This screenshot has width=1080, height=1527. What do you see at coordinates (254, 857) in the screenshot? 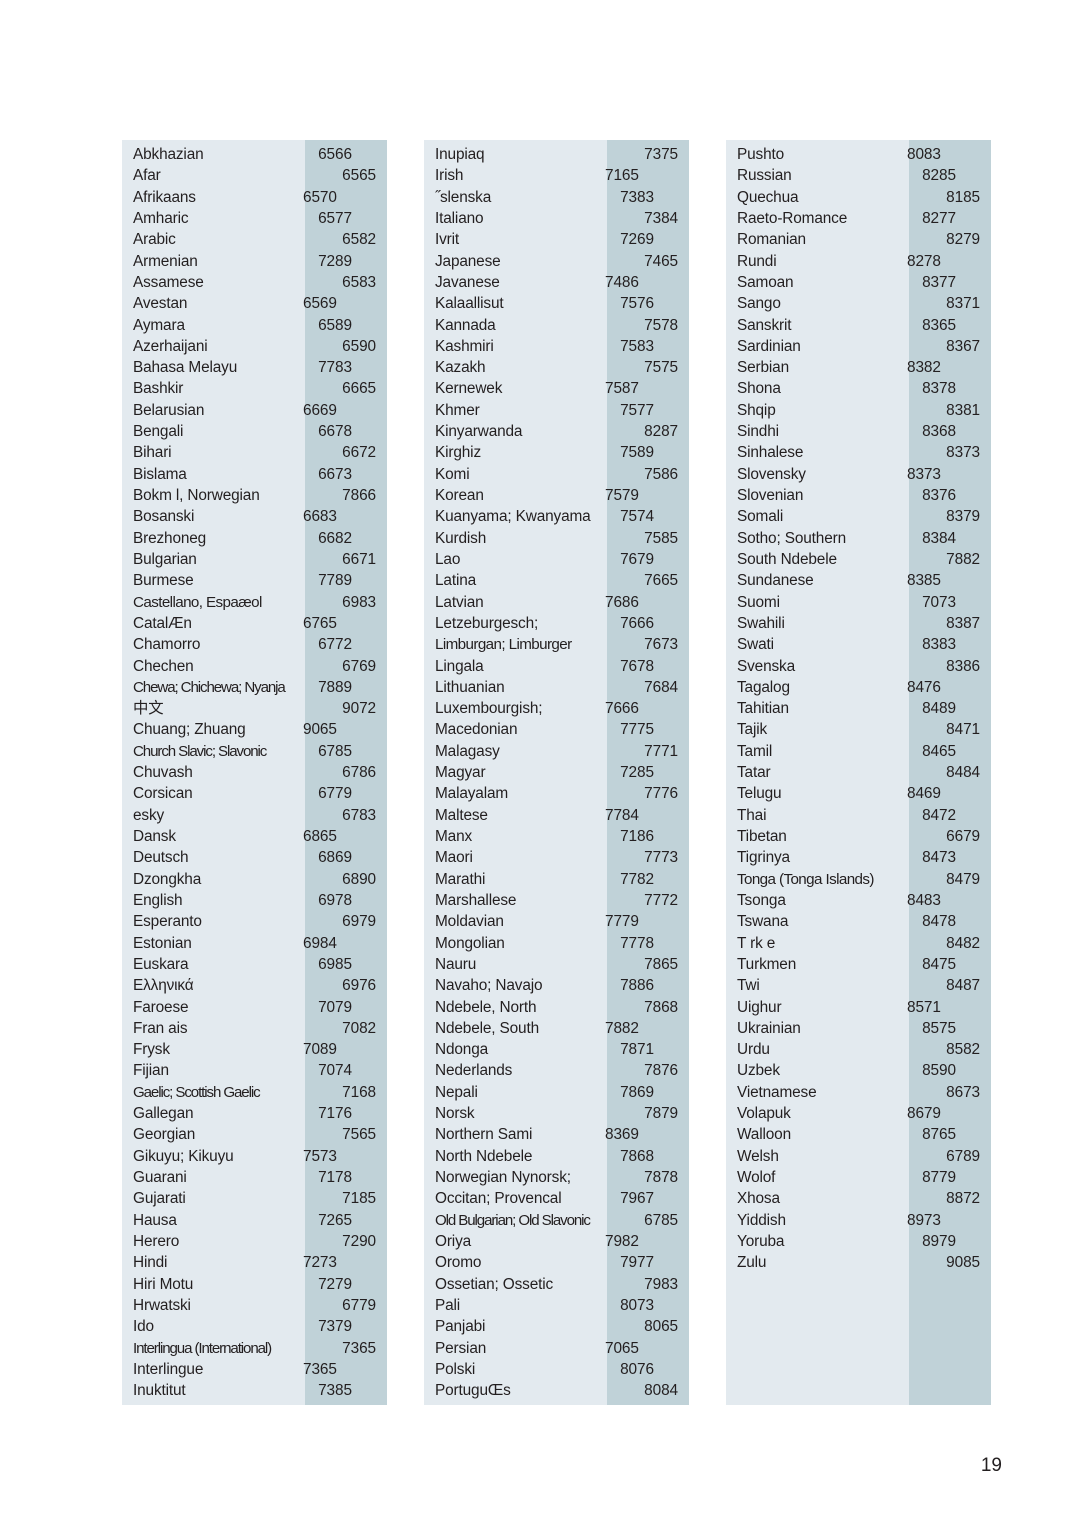
I see `table-row: Deutsch 6869` at bounding box center [254, 857].